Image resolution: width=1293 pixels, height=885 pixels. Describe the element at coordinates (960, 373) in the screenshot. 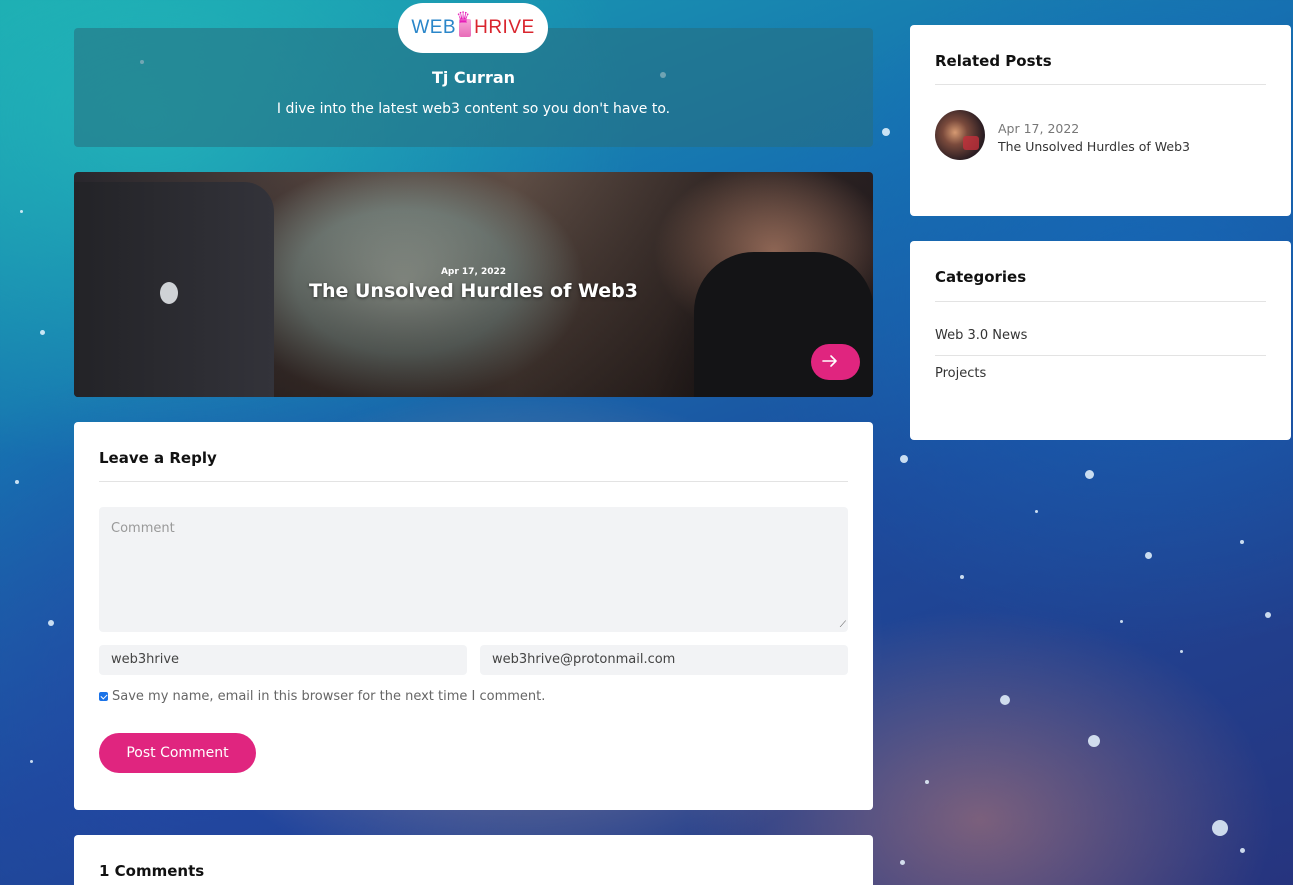

I see `category-item-projects: Projects` at that location.